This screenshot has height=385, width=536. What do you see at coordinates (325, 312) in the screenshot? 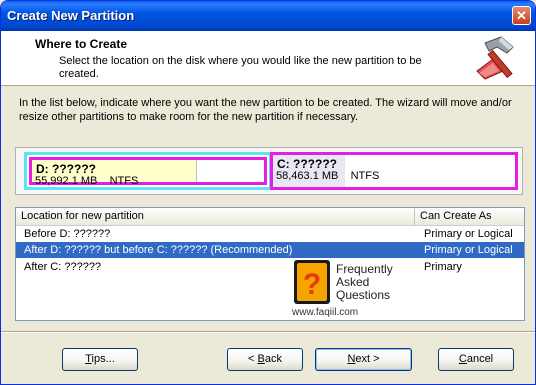
I see `watermark-url: www.faqiil.com` at bounding box center [325, 312].